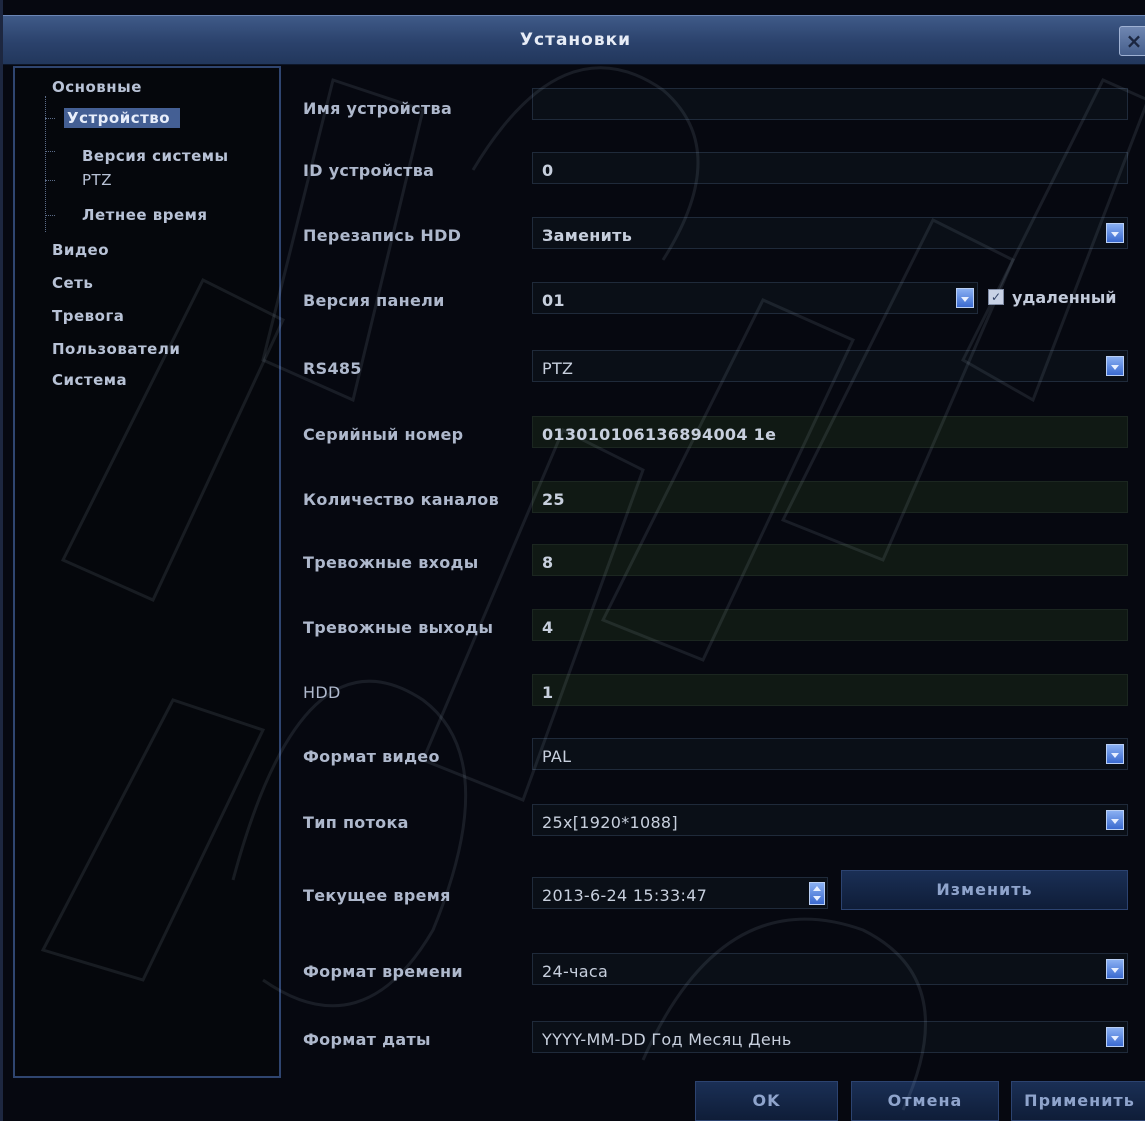 The image size is (1145, 1121). I want to click on close-button: ×, so click(1132, 41).